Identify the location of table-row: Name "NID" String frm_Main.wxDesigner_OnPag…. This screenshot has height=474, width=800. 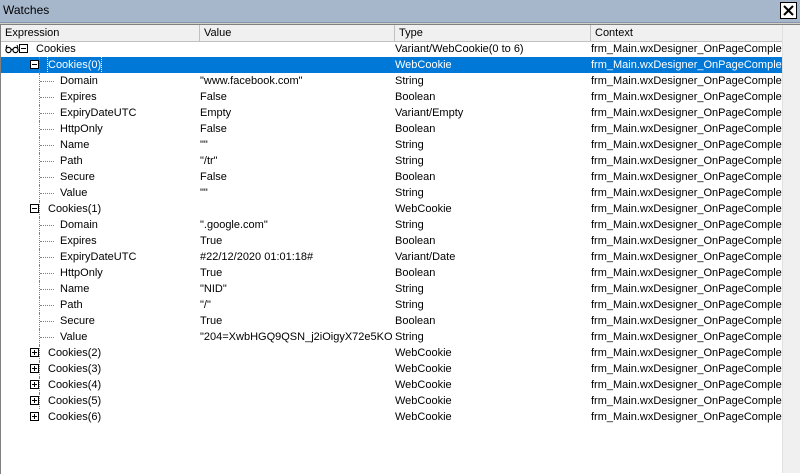
(391, 289).